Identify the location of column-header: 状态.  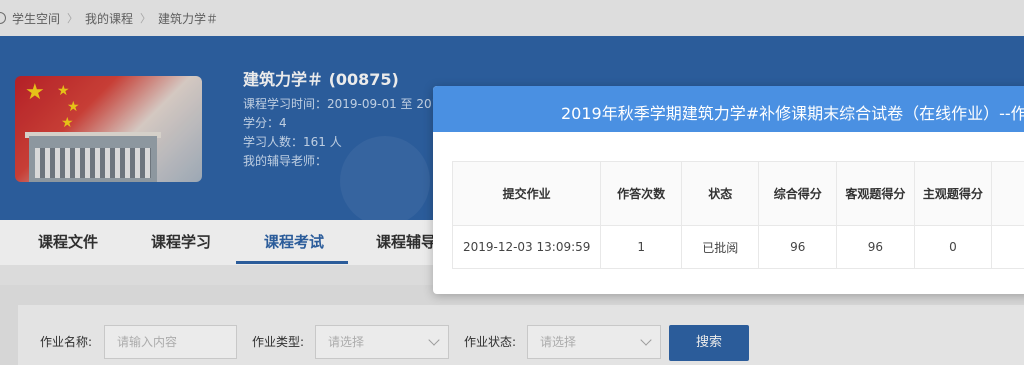
(720, 193).